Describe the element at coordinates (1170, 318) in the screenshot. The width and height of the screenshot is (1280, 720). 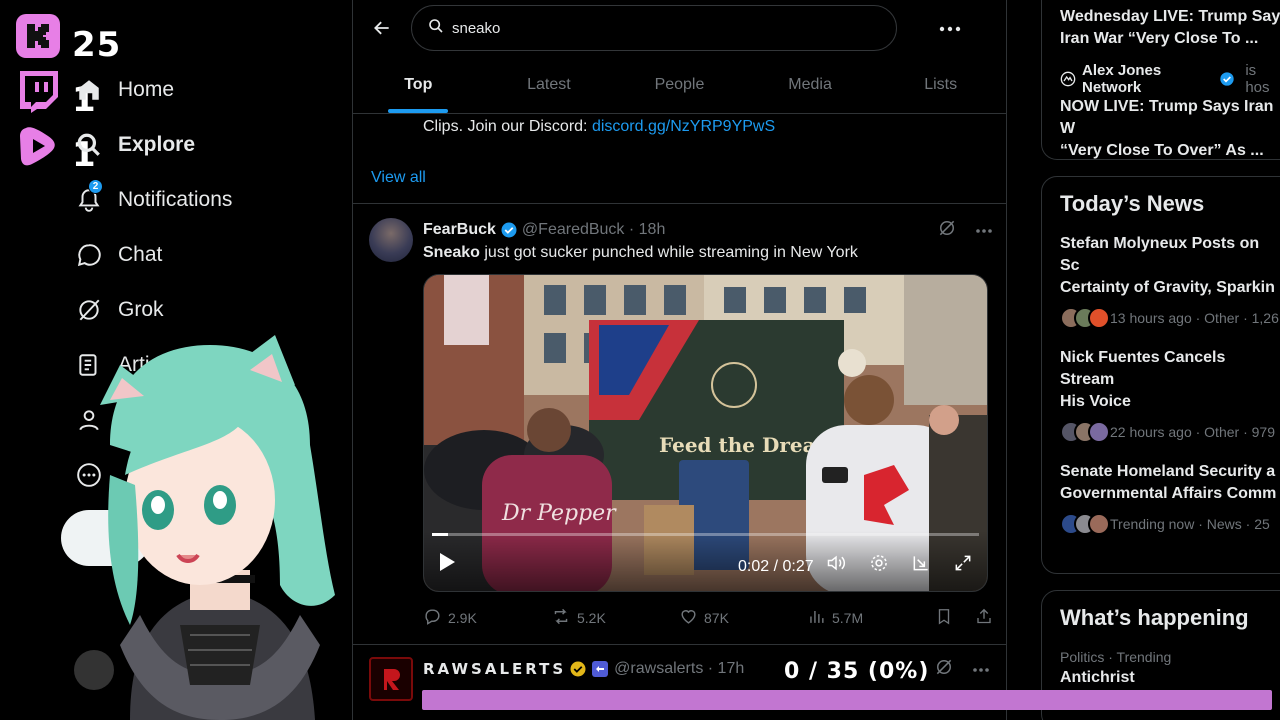
I see `news-meta: 13 hours ago · Other · 1,26` at that location.